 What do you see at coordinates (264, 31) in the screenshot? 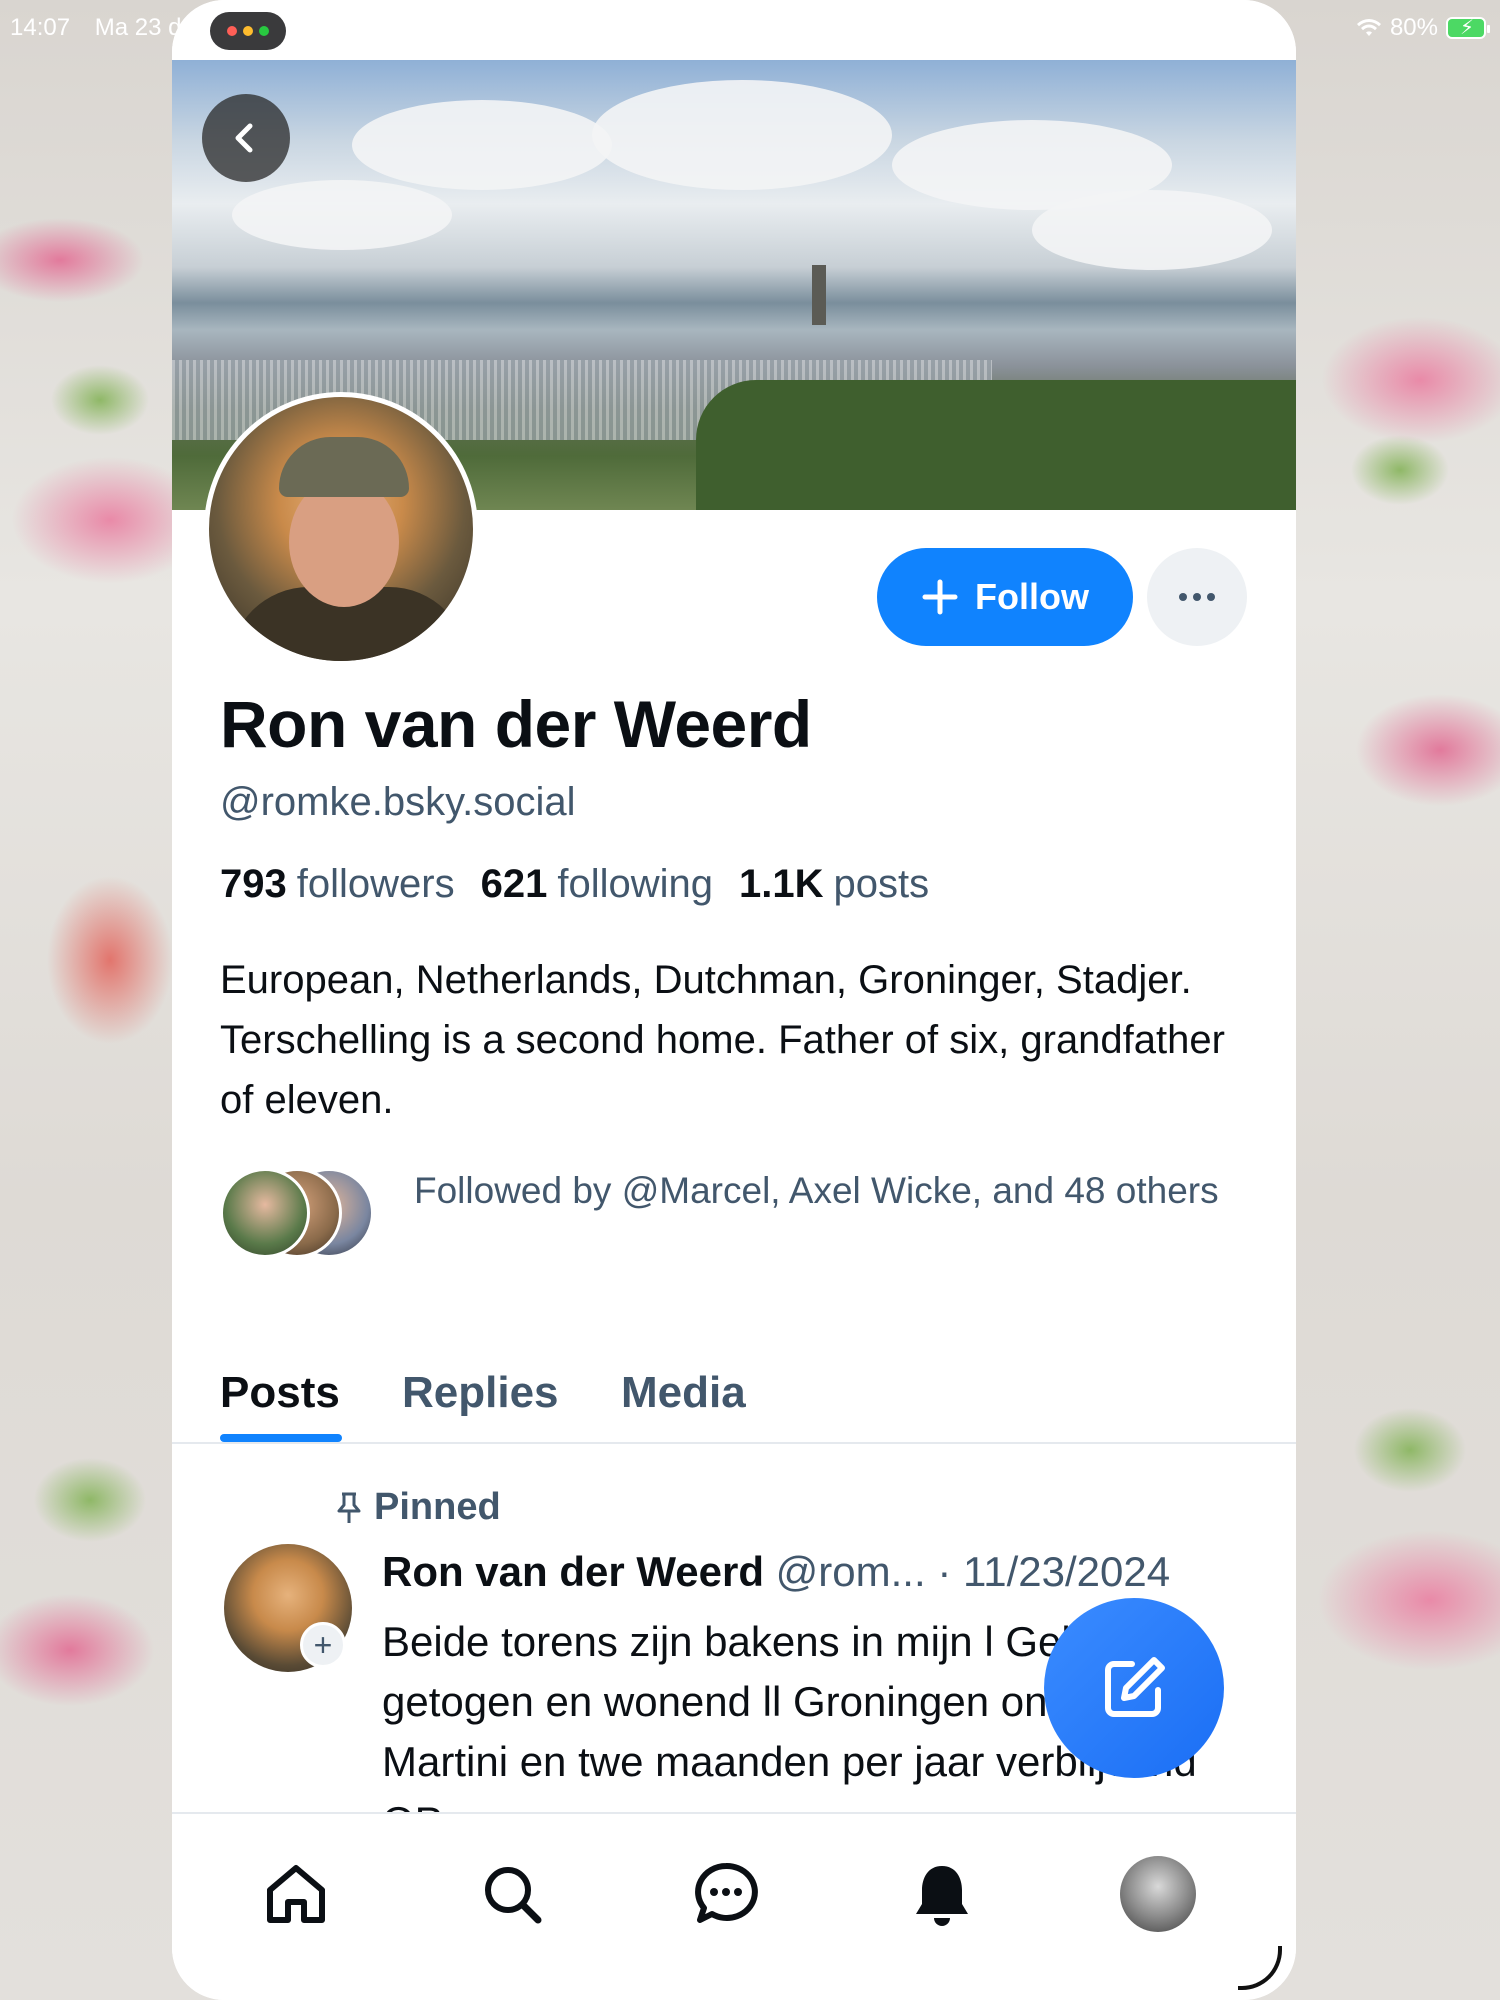
I see `maximize-dot-icon` at bounding box center [264, 31].